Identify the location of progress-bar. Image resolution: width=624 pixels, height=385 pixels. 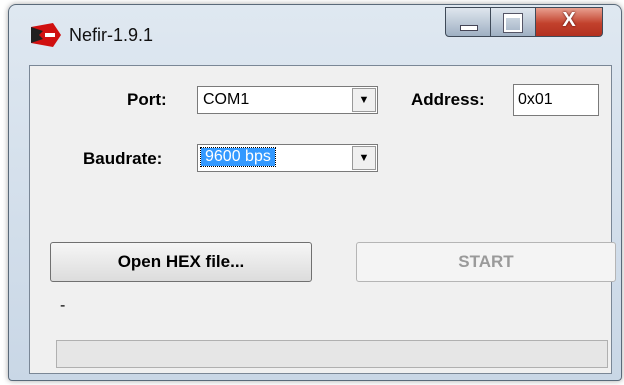
(332, 354).